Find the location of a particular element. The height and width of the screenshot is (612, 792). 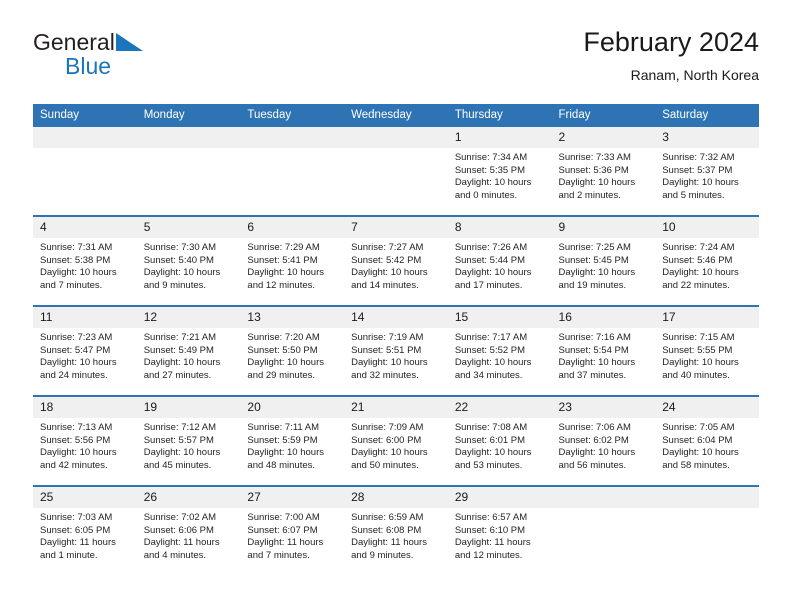

day-number: 20 is located at coordinates (292, 408).